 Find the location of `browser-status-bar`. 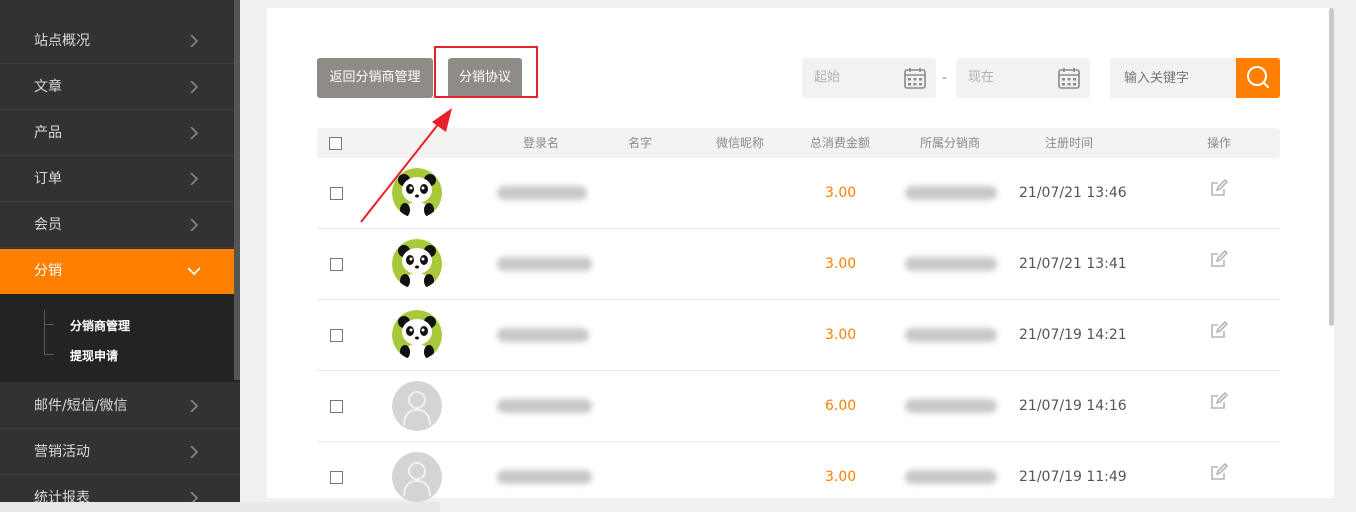

browser-status-bar is located at coordinates (220, 507).